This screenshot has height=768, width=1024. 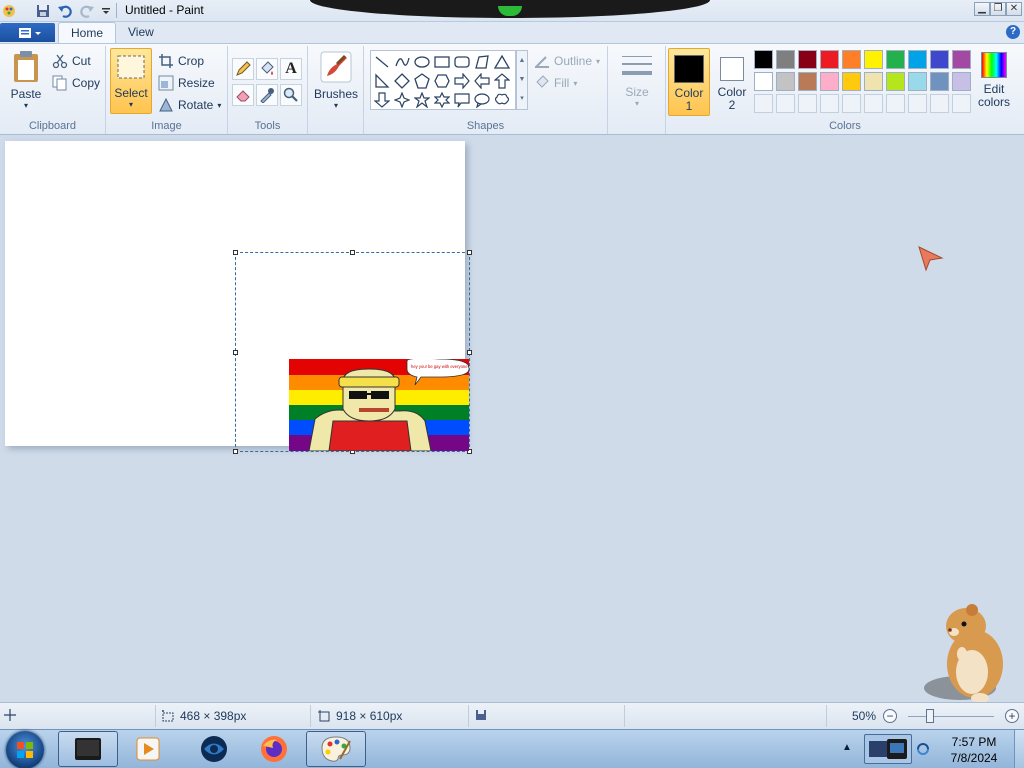 I want to click on customize-icon, so click(x=106, y=11).